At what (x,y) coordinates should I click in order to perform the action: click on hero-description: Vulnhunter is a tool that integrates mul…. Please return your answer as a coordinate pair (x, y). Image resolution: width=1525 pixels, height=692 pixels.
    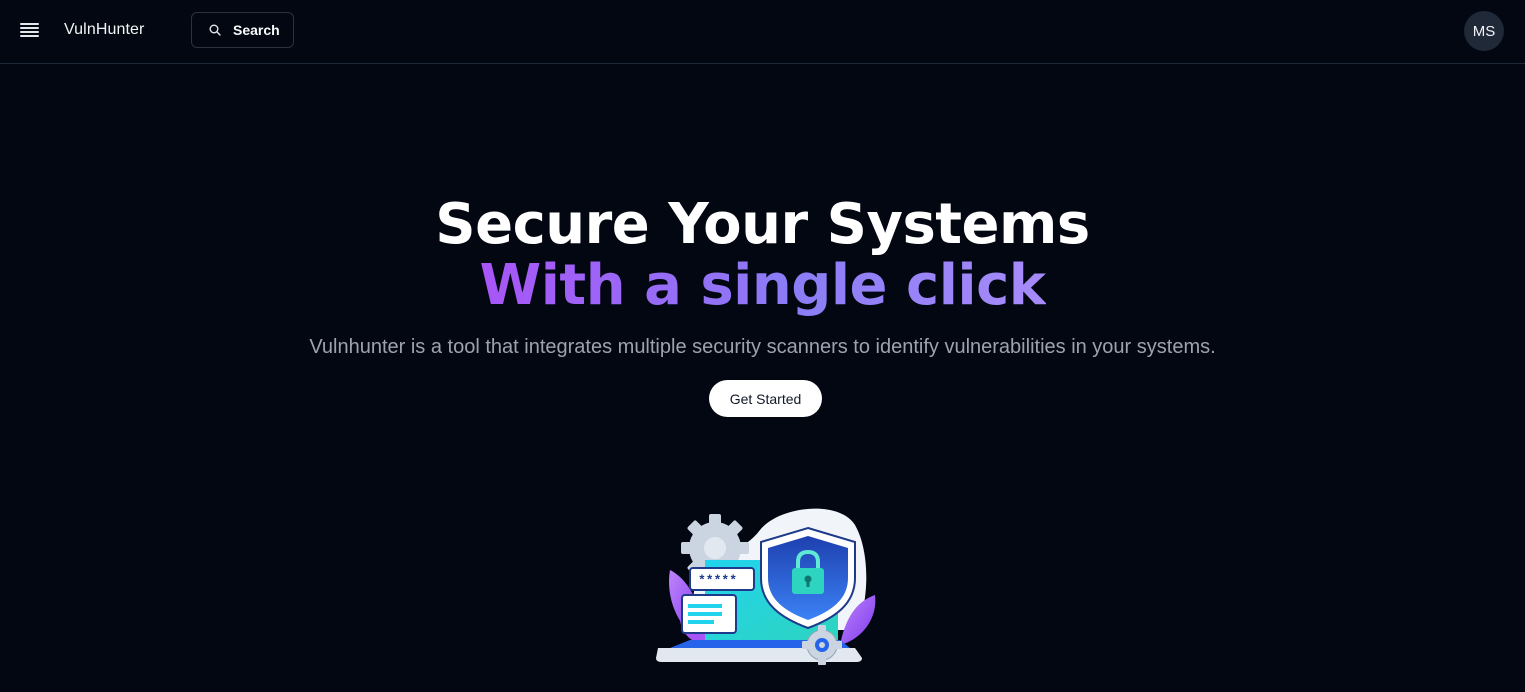
    Looking at the image, I should click on (762, 347).